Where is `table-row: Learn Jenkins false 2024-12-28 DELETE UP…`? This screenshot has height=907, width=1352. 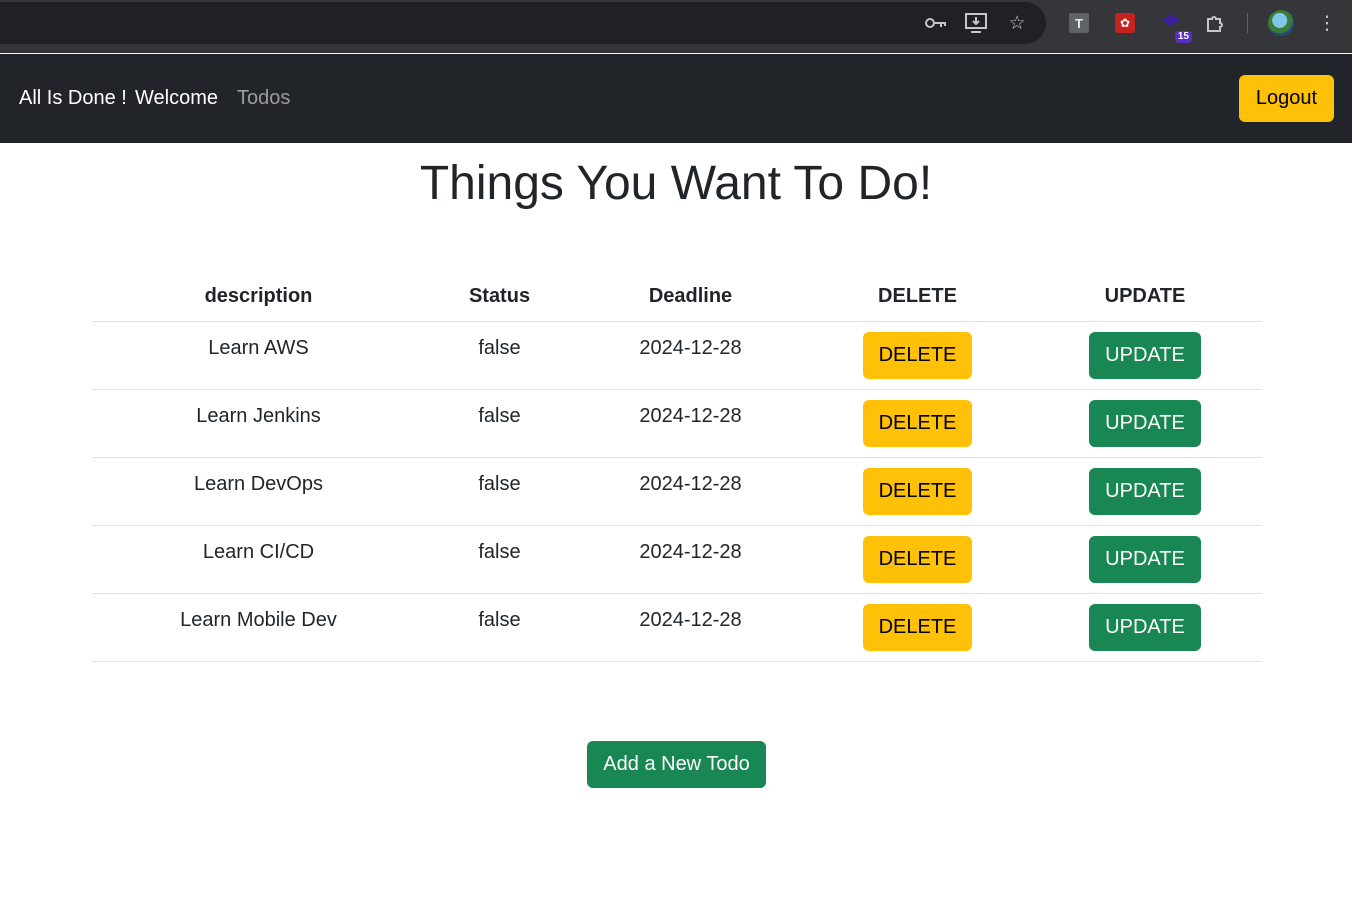
table-row: Learn Jenkins false 2024-12-28 DELETE UP… is located at coordinates (677, 423).